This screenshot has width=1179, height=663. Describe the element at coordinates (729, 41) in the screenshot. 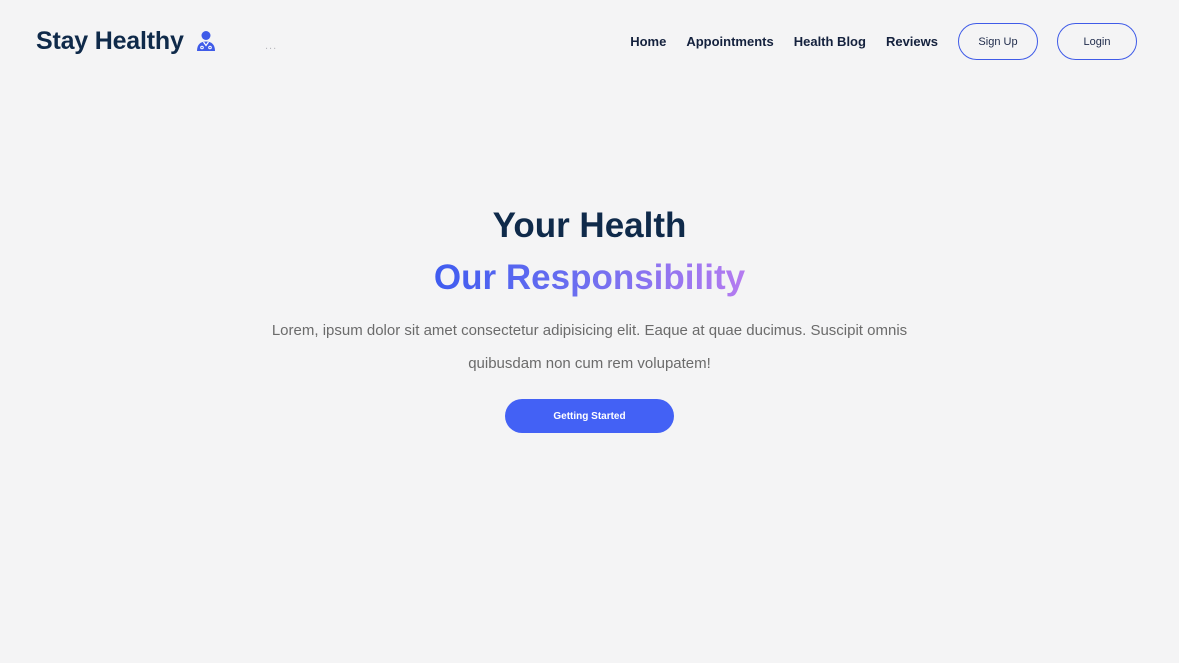

I see `nav-link-appointments: Appointments` at that location.